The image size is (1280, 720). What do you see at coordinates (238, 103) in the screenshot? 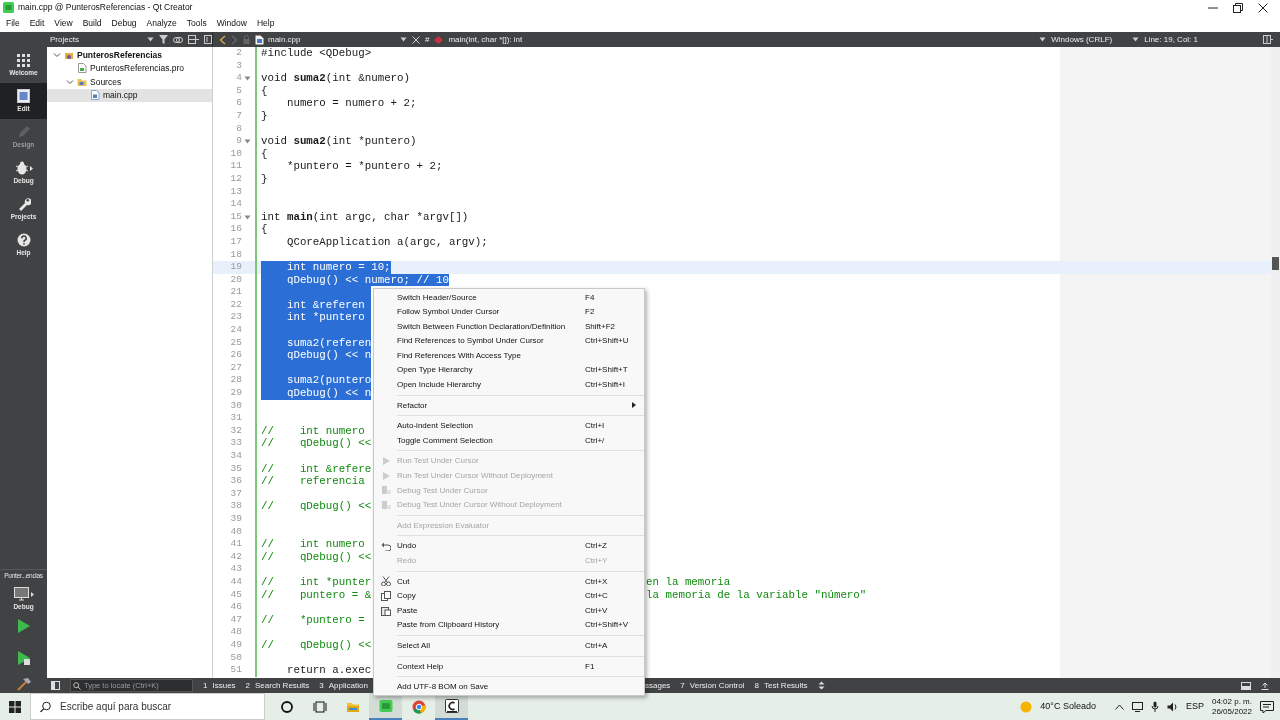
I see `line-number: 6` at bounding box center [238, 103].